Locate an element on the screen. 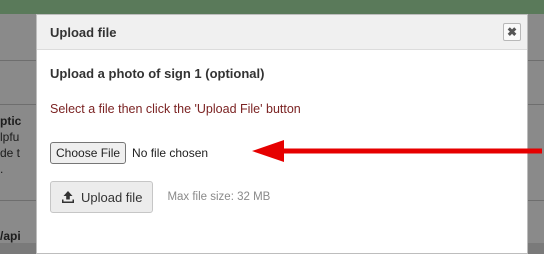 The width and height of the screenshot is (544, 254). background-text: lpfu is located at coordinates (10, 137).